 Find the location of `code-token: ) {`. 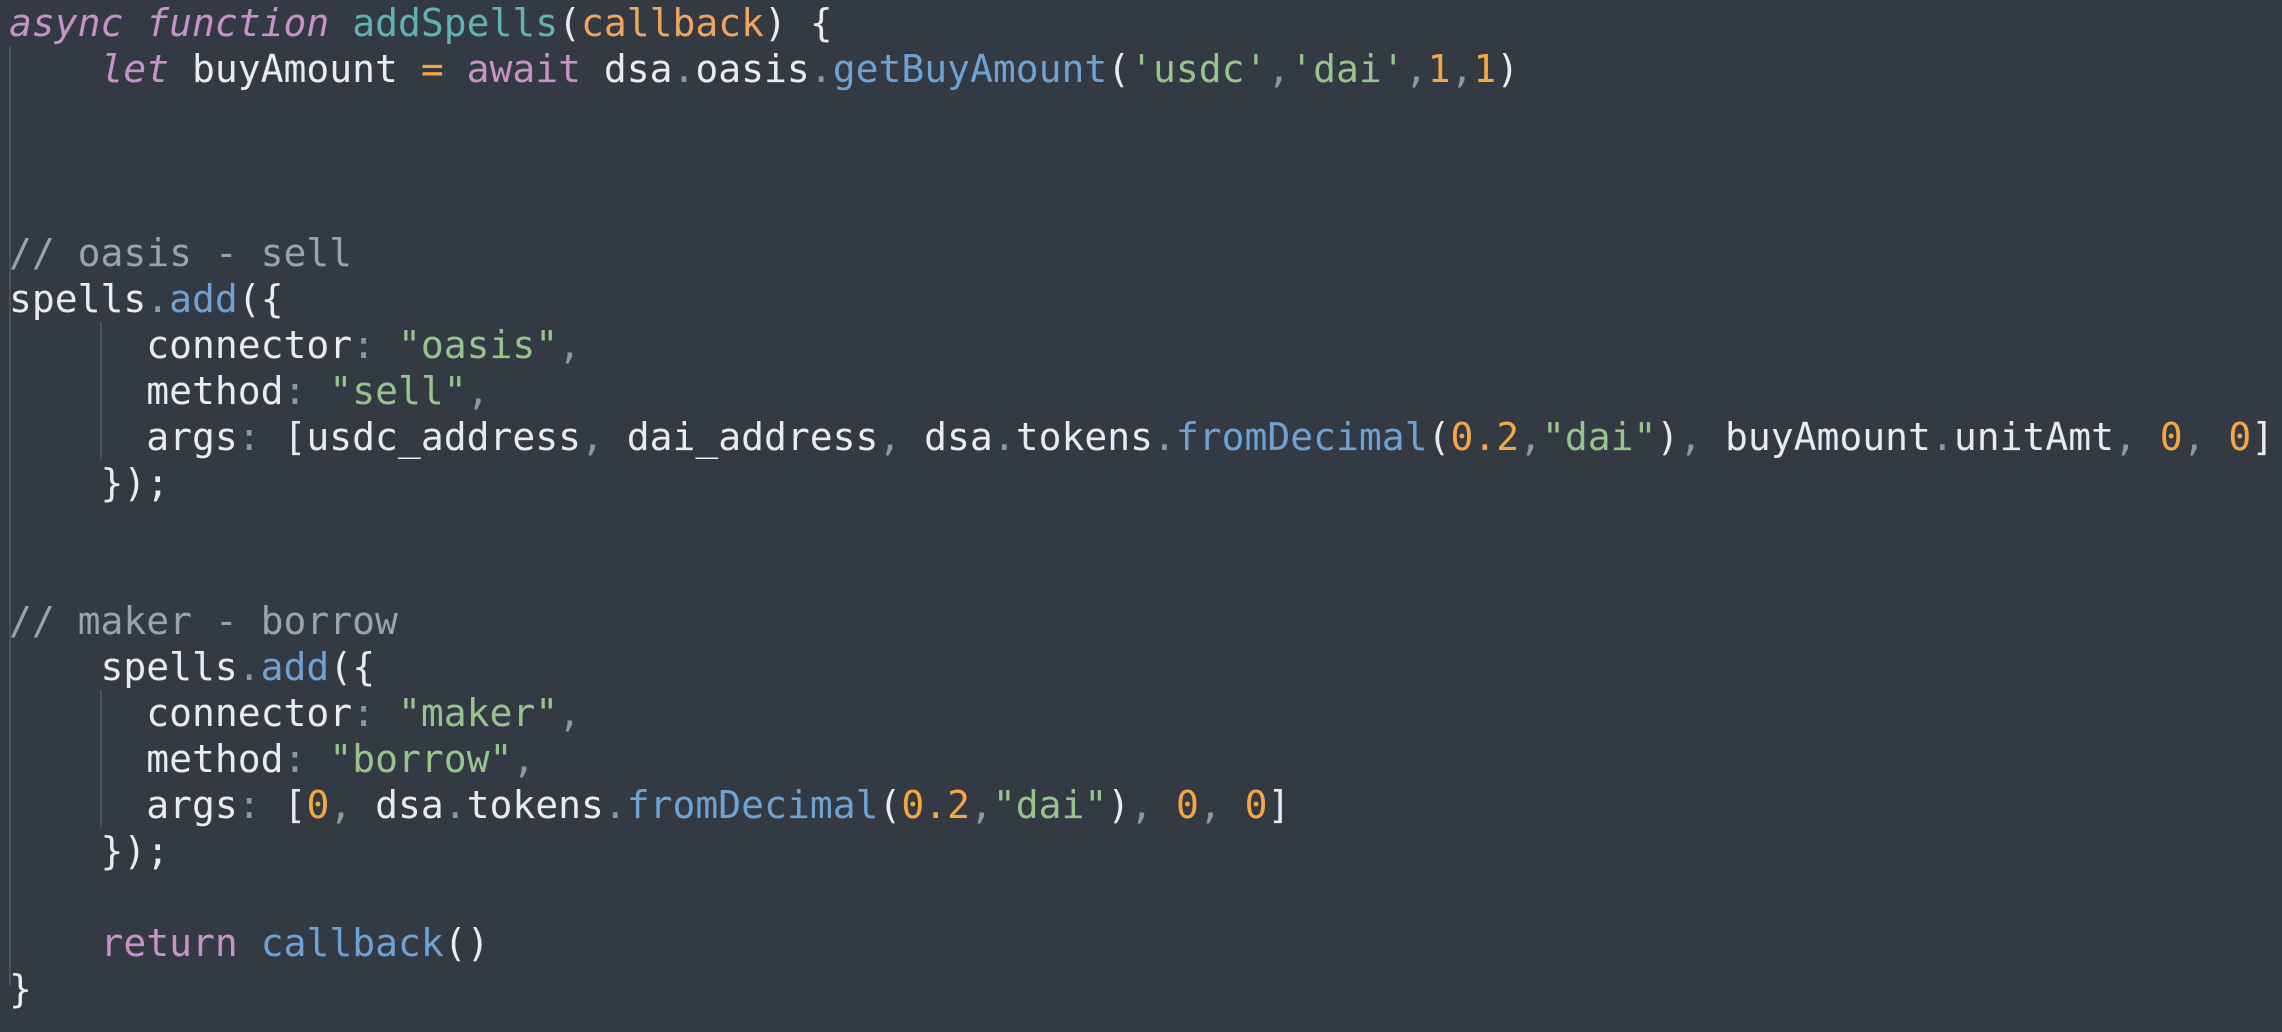

code-token: ) { is located at coordinates (798, 23).